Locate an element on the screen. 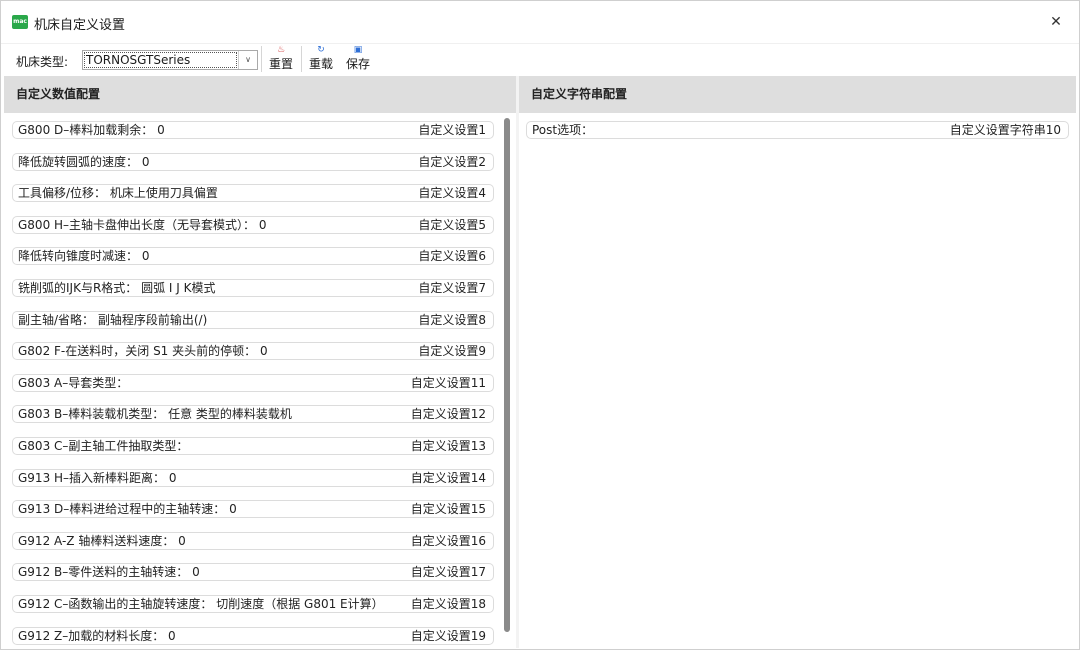  setting-label: 副主轴/省略： 副轴程序段前输出(/) is located at coordinates (113, 320).